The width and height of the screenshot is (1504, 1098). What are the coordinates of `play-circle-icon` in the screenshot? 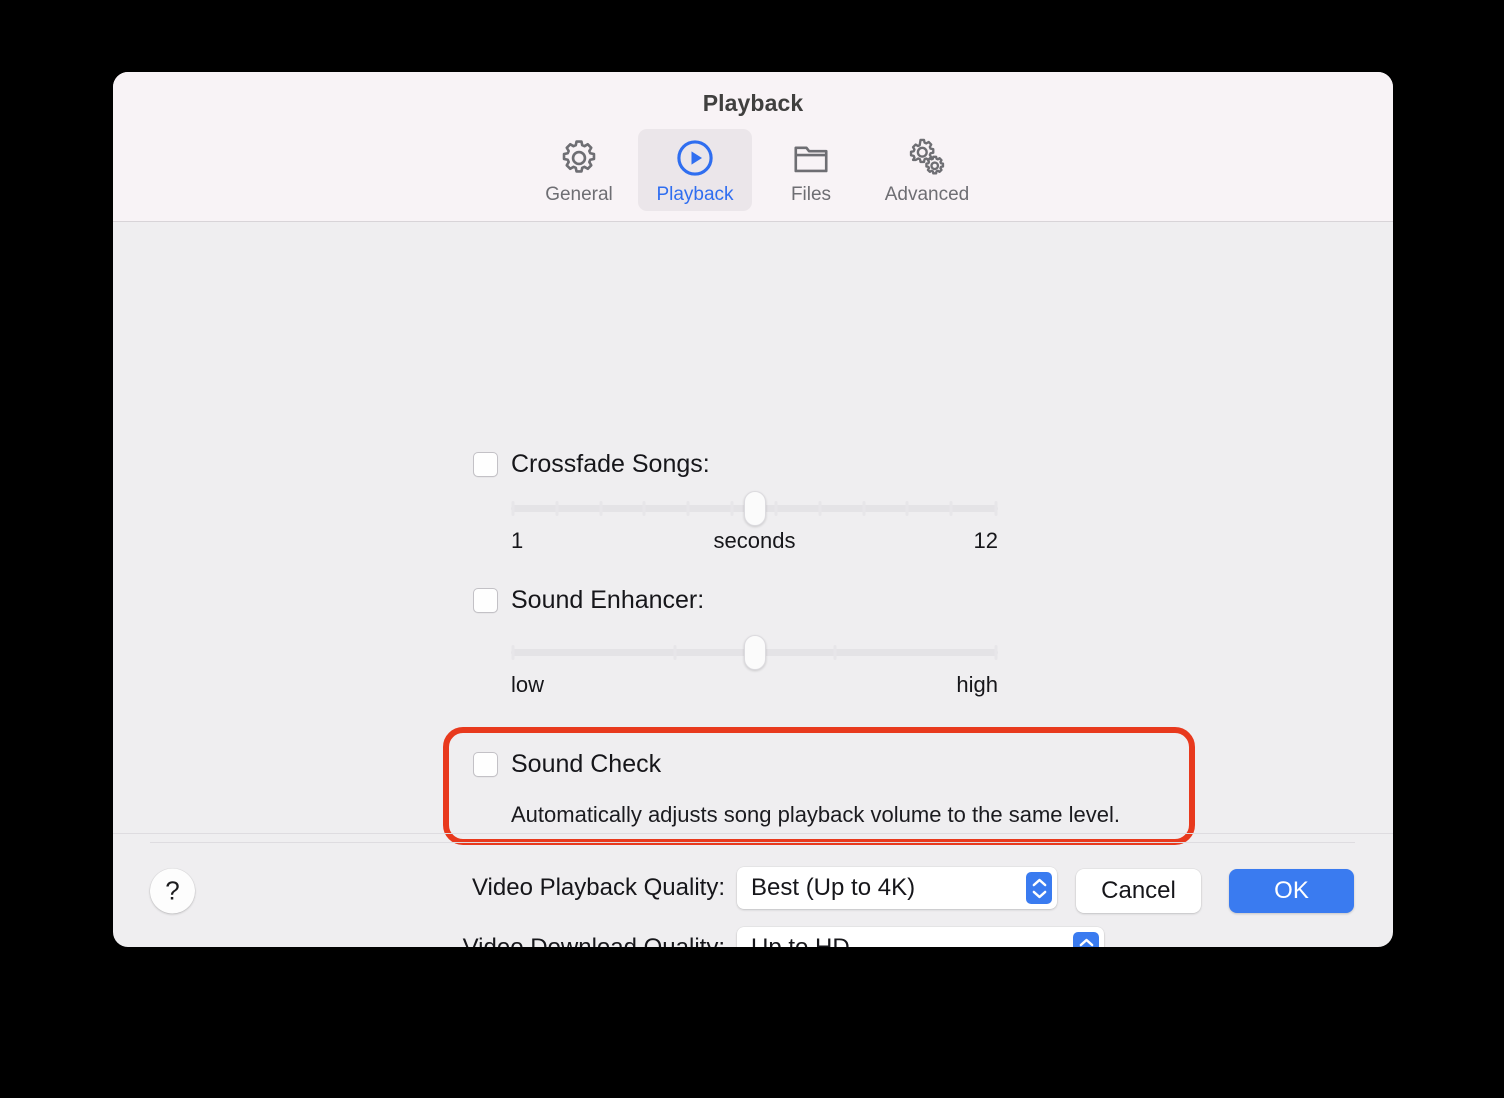 It's located at (695, 158).